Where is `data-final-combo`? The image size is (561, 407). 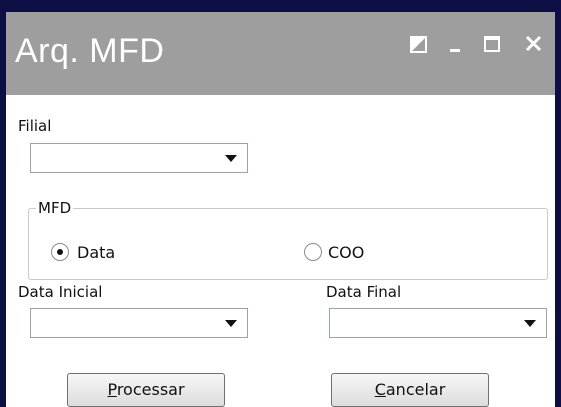
data-final-combo is located at coordinates (438, 323).